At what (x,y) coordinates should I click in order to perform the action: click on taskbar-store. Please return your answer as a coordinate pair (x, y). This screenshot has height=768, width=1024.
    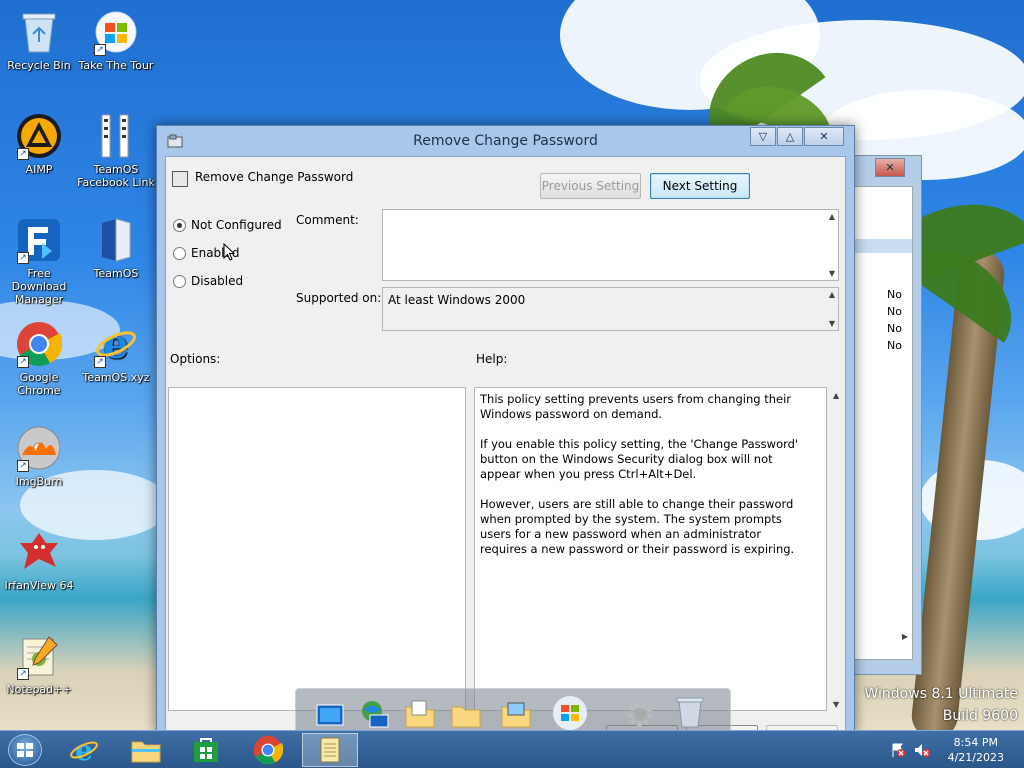
    Looking at the image, I should click on (206, 750).